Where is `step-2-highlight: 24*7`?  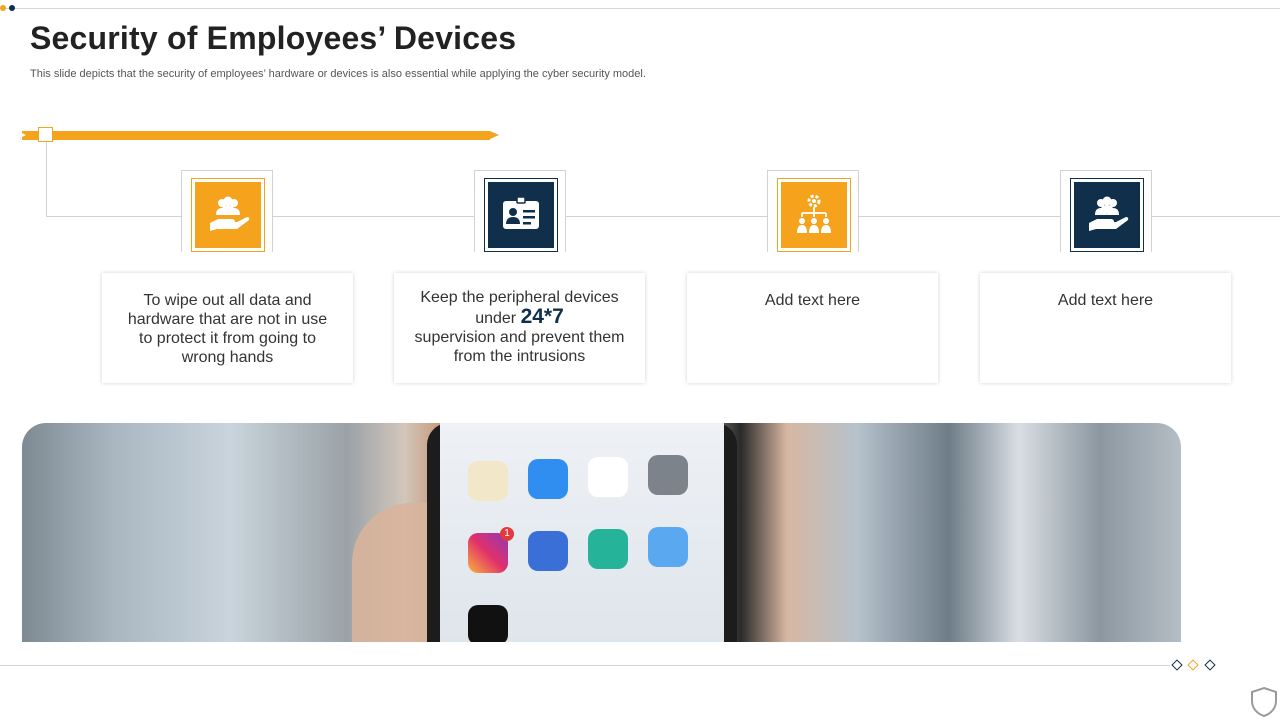 step-2-highlight: 24*7 is located at coordinates (542, 316).